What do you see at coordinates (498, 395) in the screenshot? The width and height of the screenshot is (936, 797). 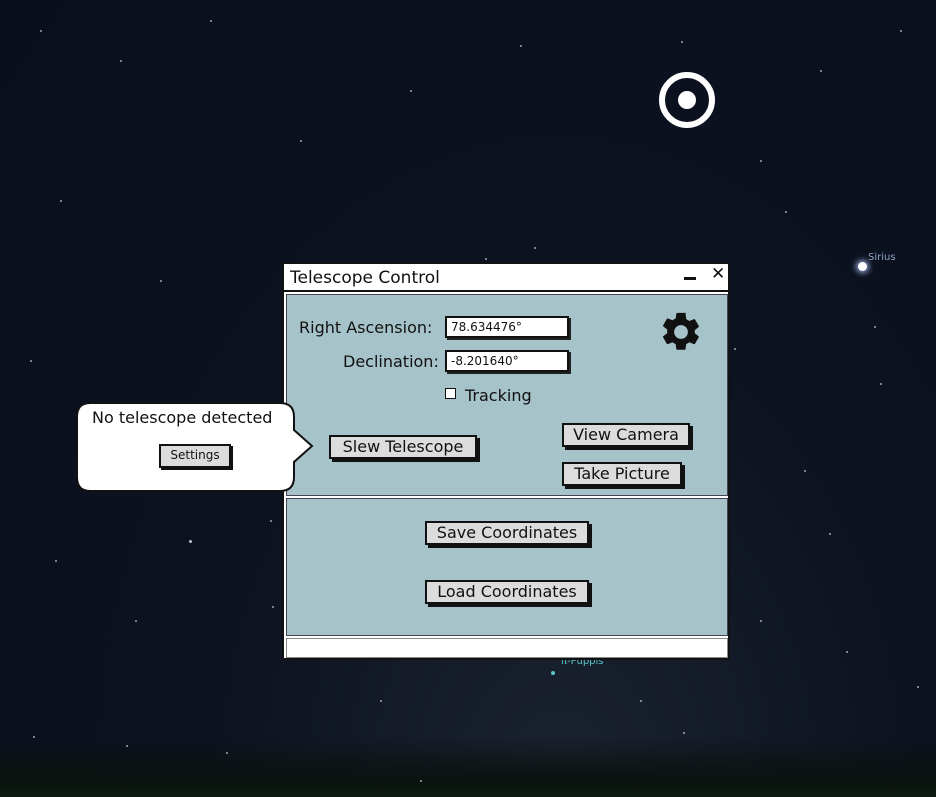 I see `tracking-label: Tracking` at bounding box center [498, 395].